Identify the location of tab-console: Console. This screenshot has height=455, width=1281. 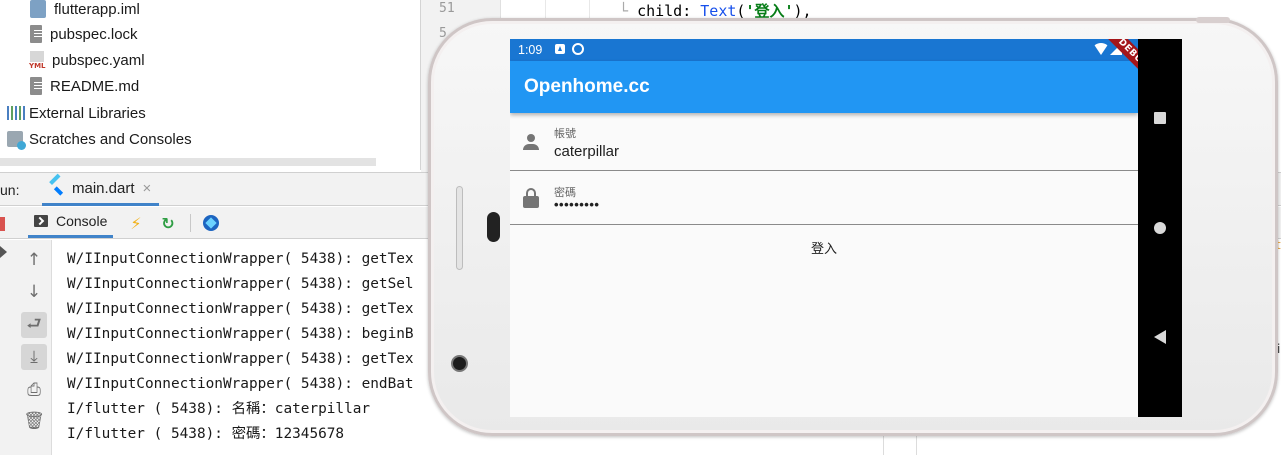
(71, 222).